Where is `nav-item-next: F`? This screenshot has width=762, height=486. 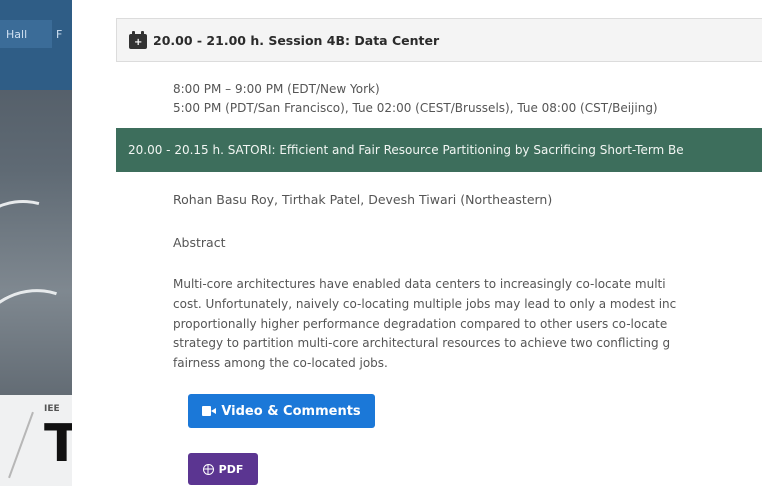 nav-item-next: F is located at coordinates (64, 34).